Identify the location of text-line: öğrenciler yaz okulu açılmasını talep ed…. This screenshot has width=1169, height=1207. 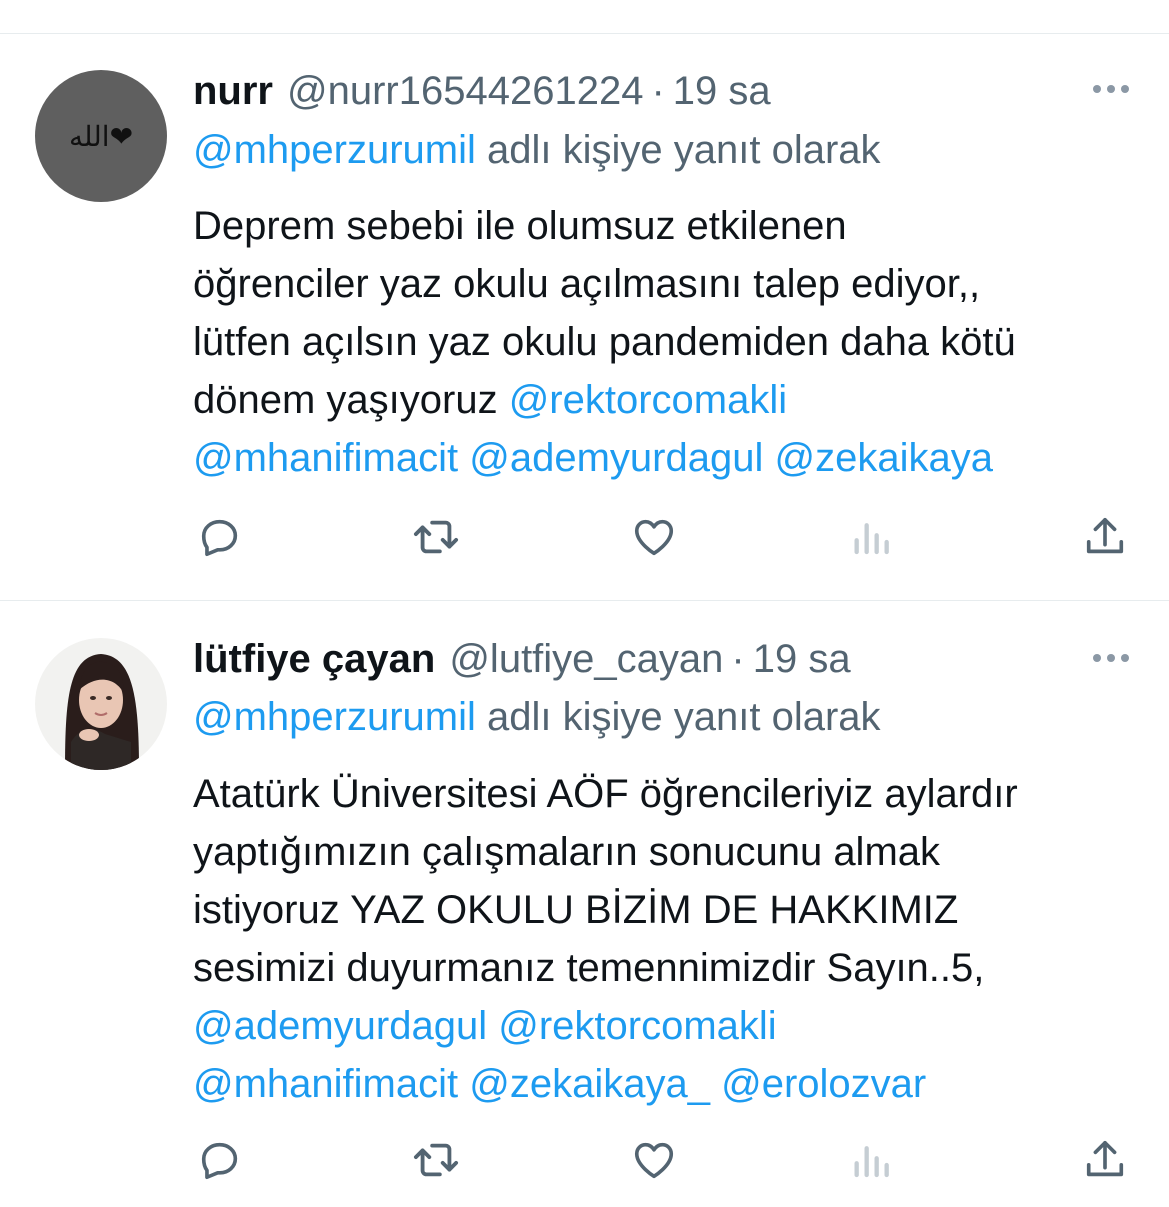
(587, 284).